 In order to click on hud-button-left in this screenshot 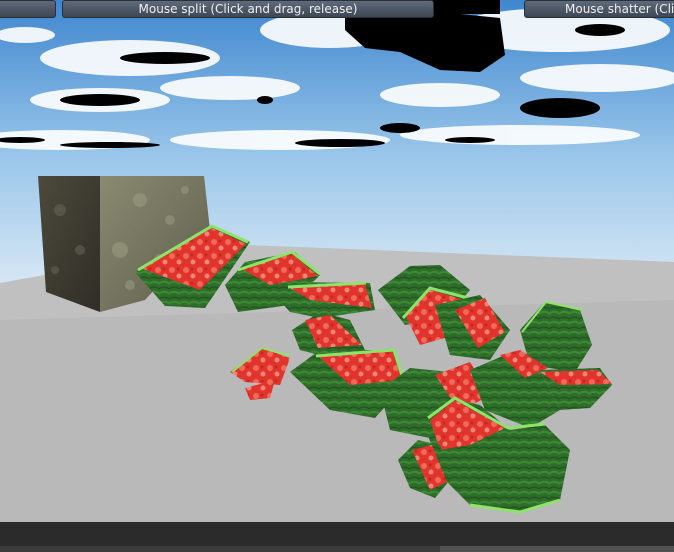, I will do `click(28, 9)`.